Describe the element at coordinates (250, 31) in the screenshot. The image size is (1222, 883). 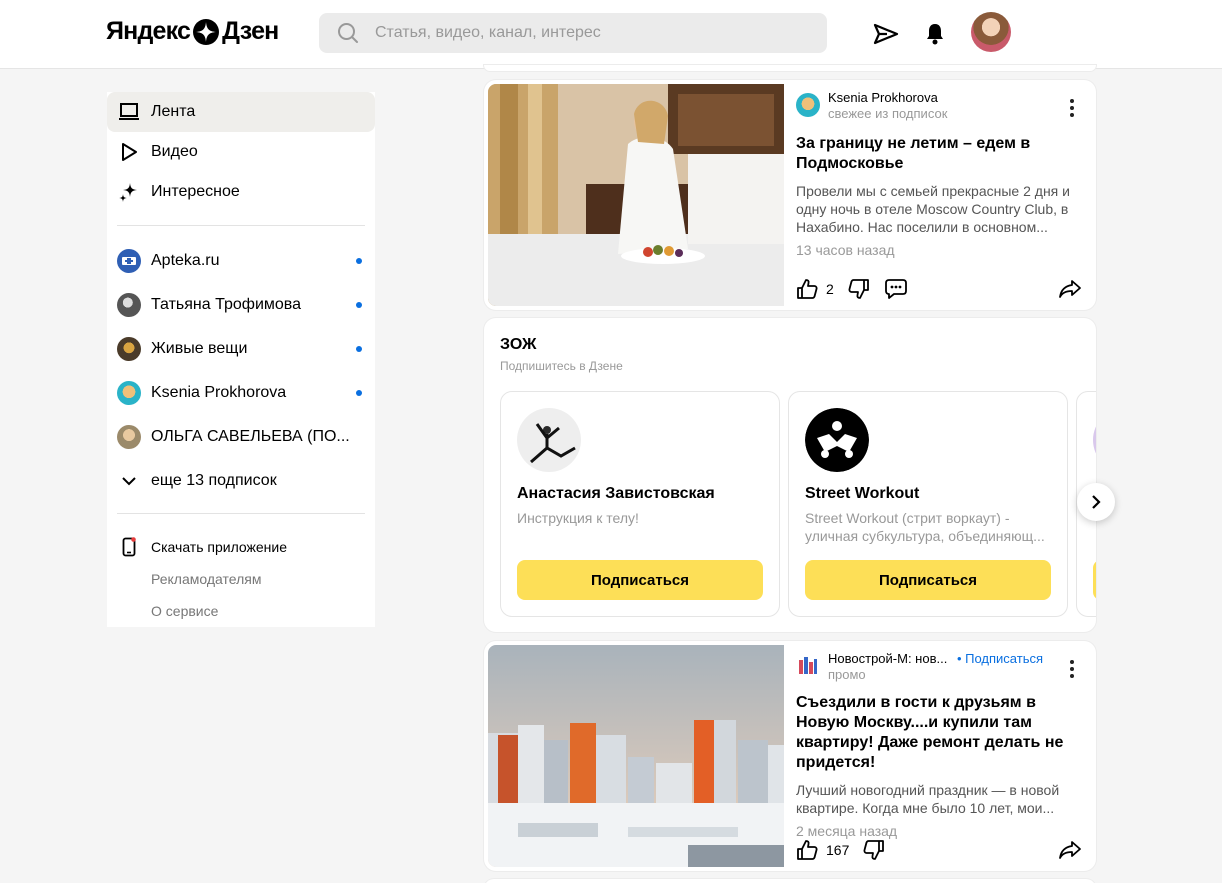
I see `logo-text-right: Дзен` at that location.